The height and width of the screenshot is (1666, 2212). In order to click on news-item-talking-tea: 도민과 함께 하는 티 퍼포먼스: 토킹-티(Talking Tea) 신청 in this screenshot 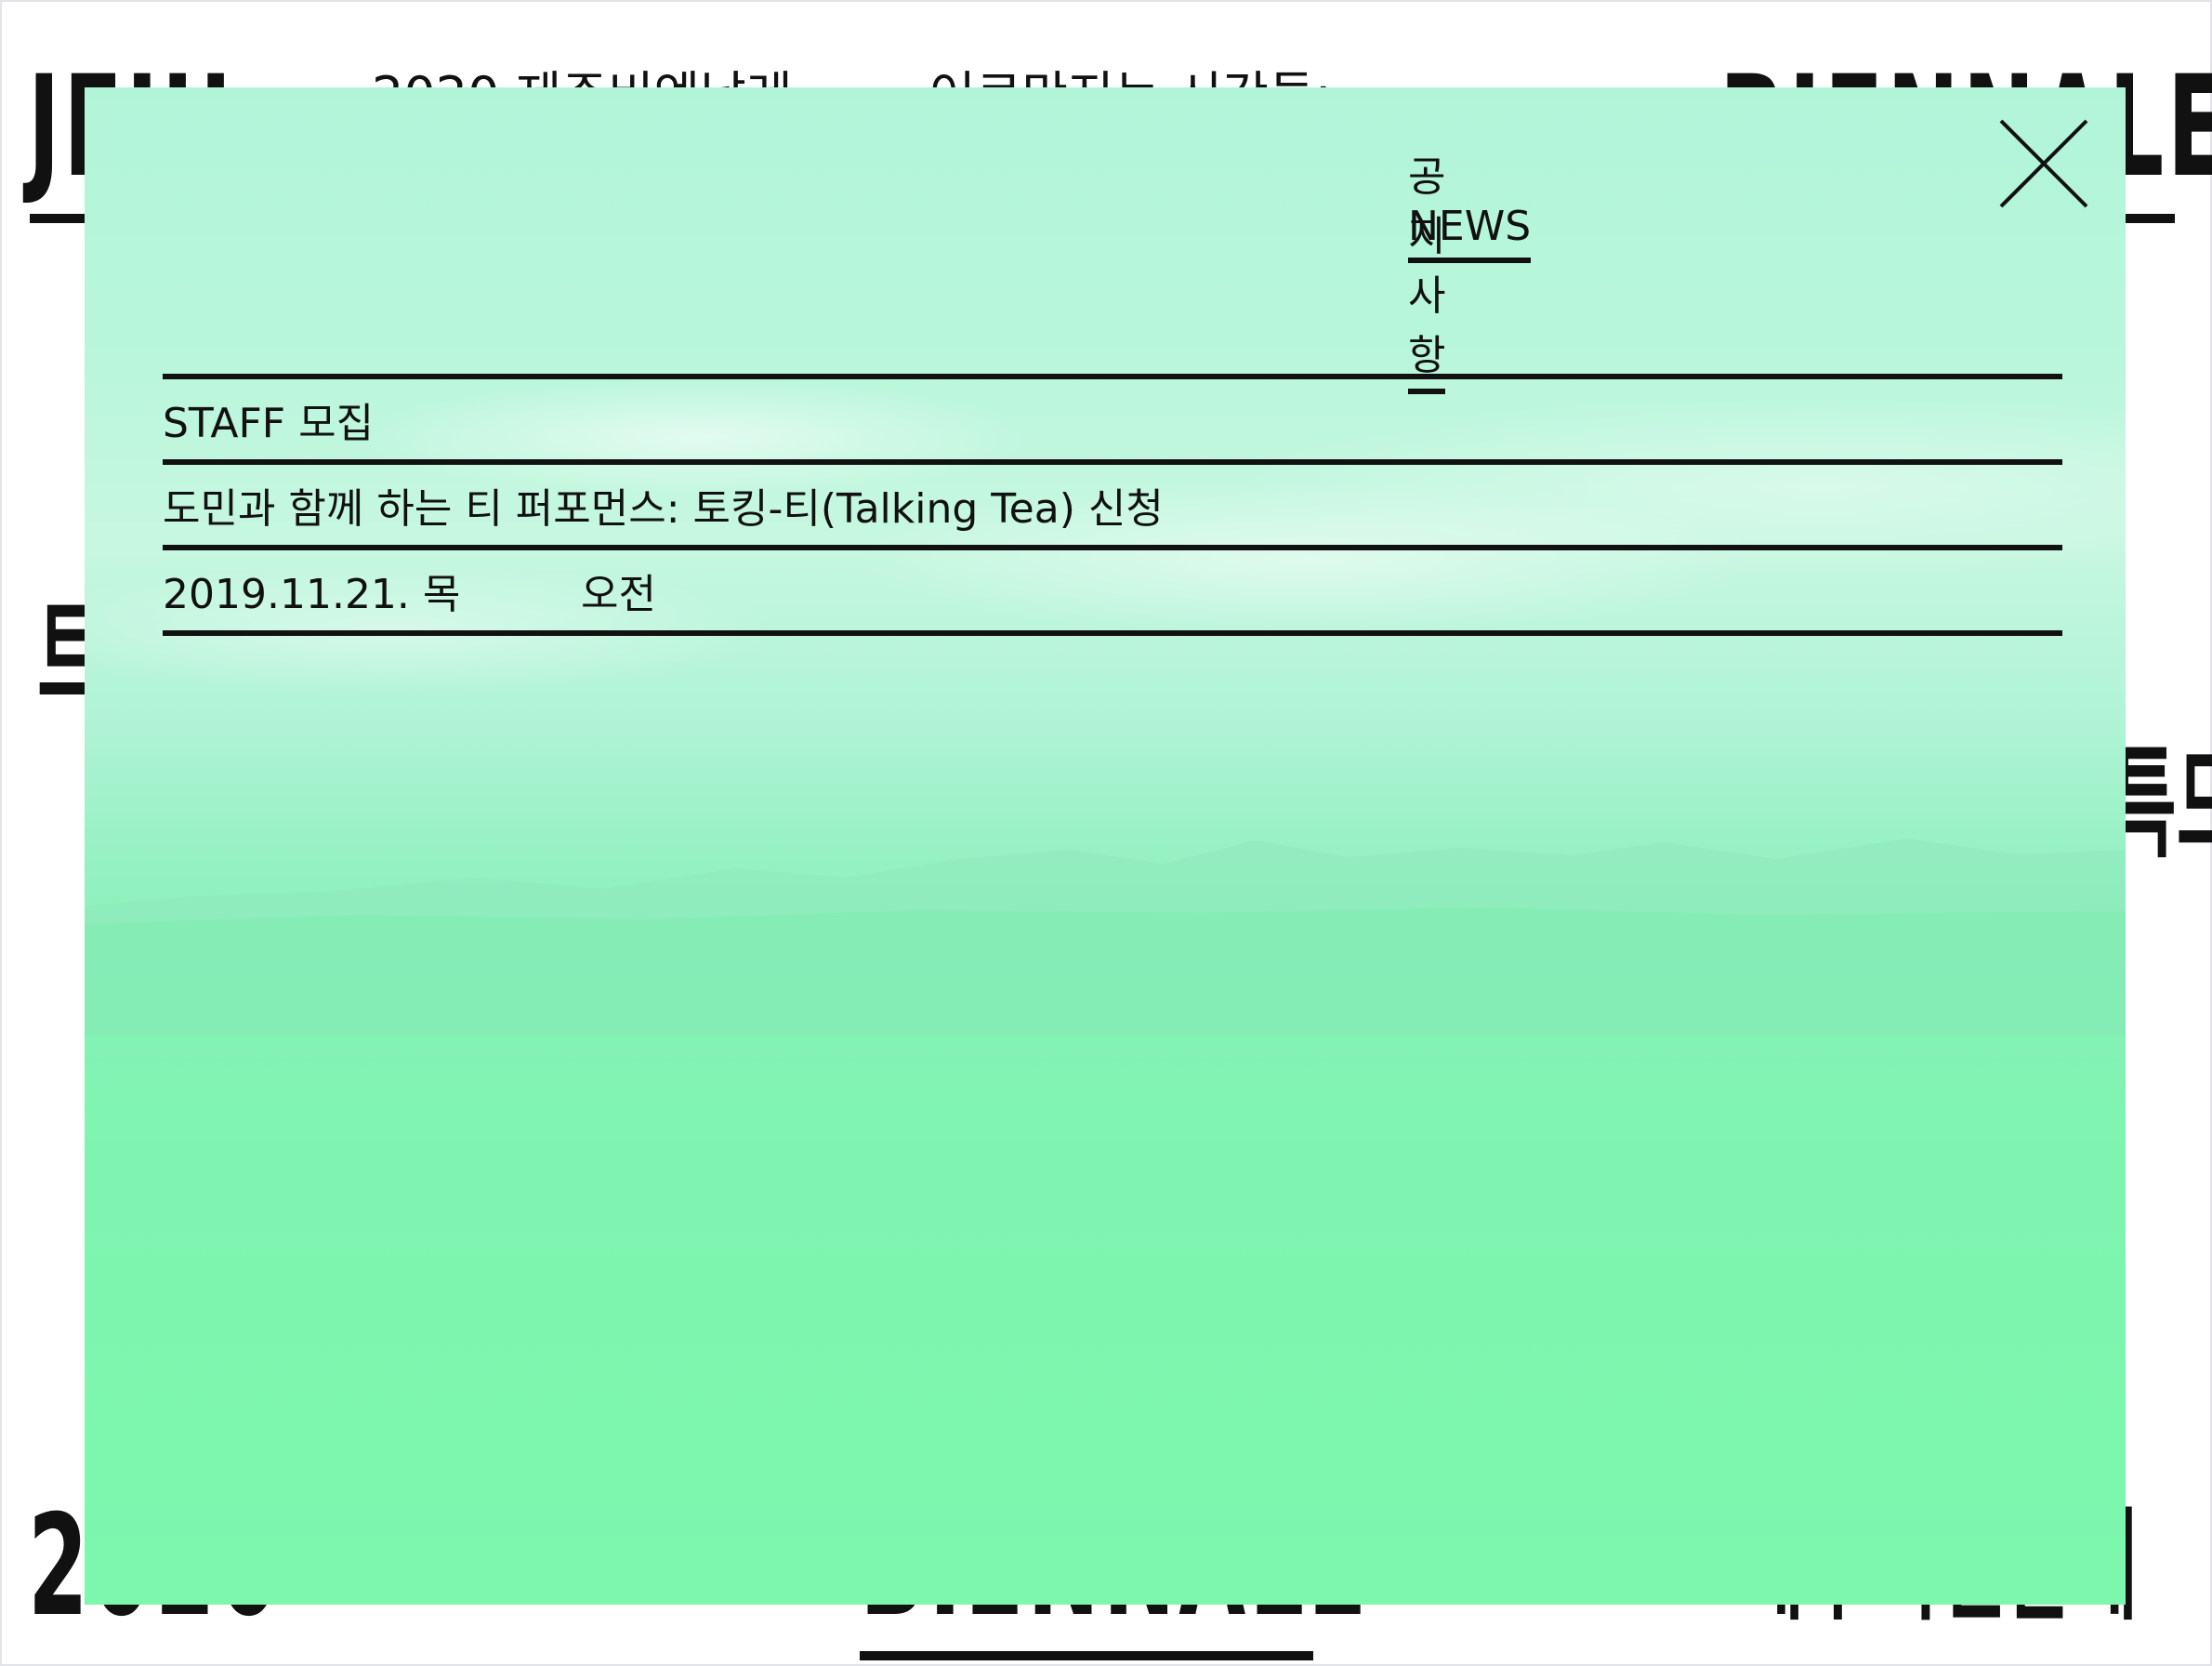, I will do `click(1112, 502)`.